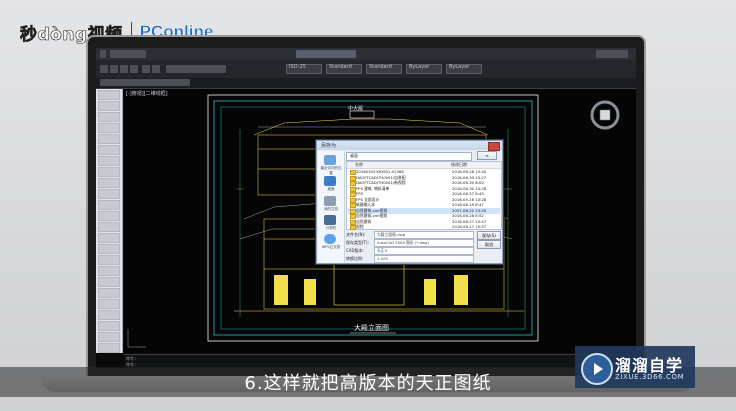 Image resolution: width=736 pixels, height=411 pixels. Describe the element at coordinates (145, 82) in the screenshot. I see `layer-tools` at that location.